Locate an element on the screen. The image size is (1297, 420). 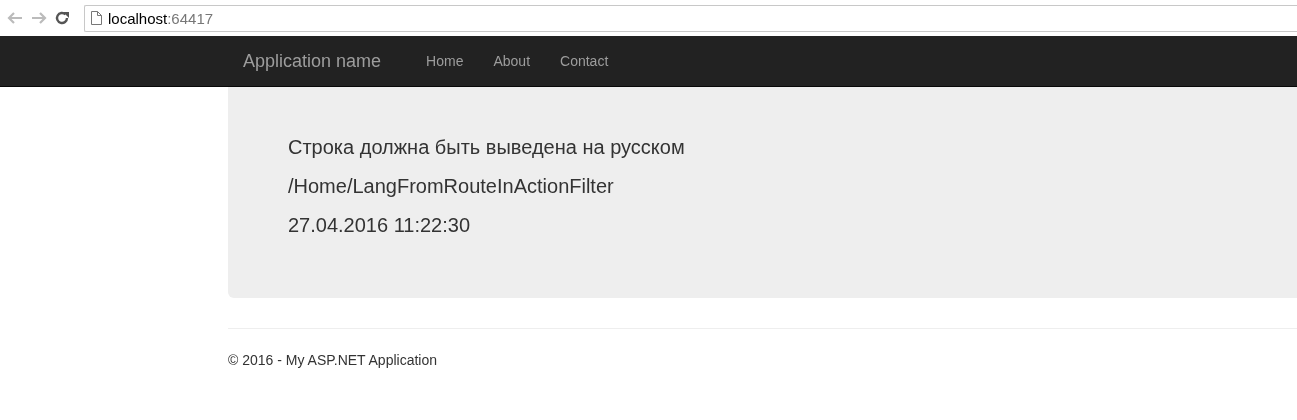
footer-text: © 2016 - My ASP.NET Application is located at coordinates (333, 360).